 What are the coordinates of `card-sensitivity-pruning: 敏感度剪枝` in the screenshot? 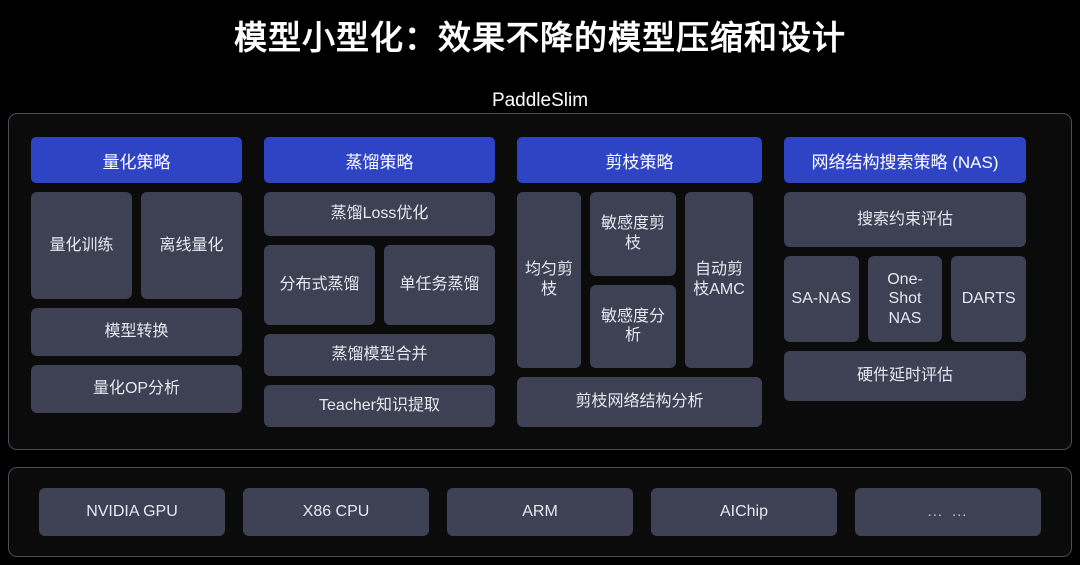 It's located at (633, 234).